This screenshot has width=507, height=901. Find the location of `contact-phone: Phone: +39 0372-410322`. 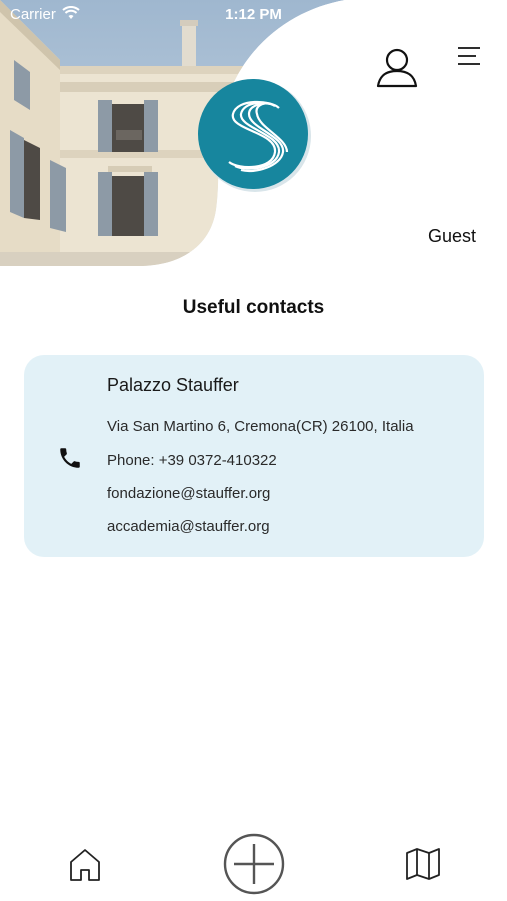

contact-phone: Phone: +39 0372-410322 is located at coordinates (192, 460).